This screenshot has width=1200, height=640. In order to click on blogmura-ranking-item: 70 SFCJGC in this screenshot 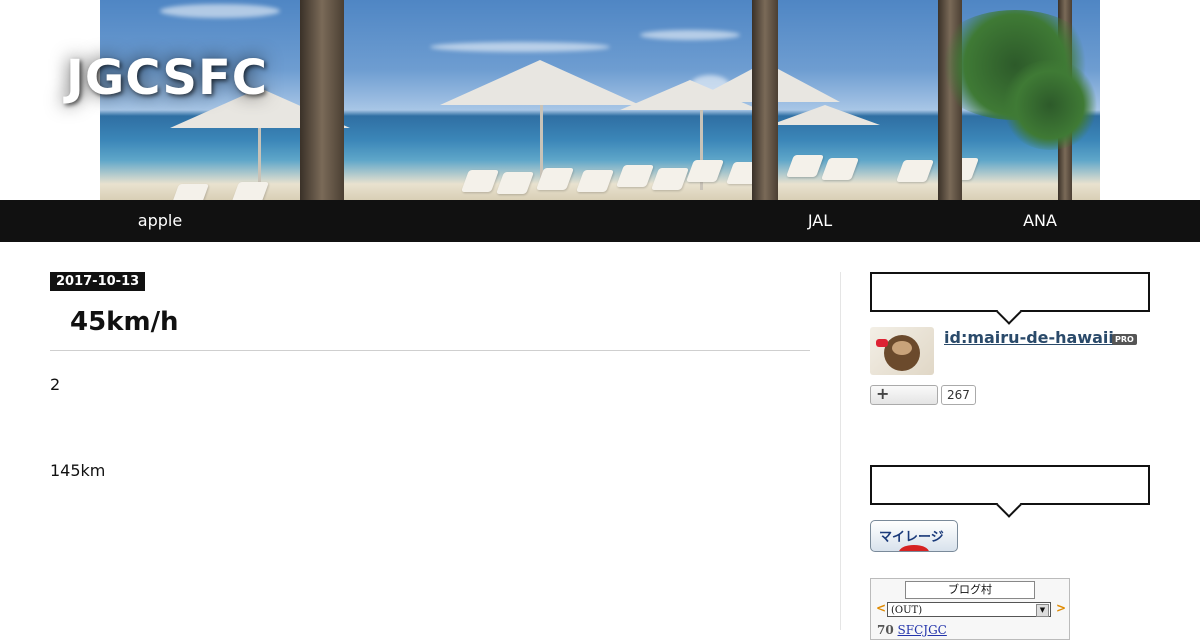, I will do `click(912, 630)`.